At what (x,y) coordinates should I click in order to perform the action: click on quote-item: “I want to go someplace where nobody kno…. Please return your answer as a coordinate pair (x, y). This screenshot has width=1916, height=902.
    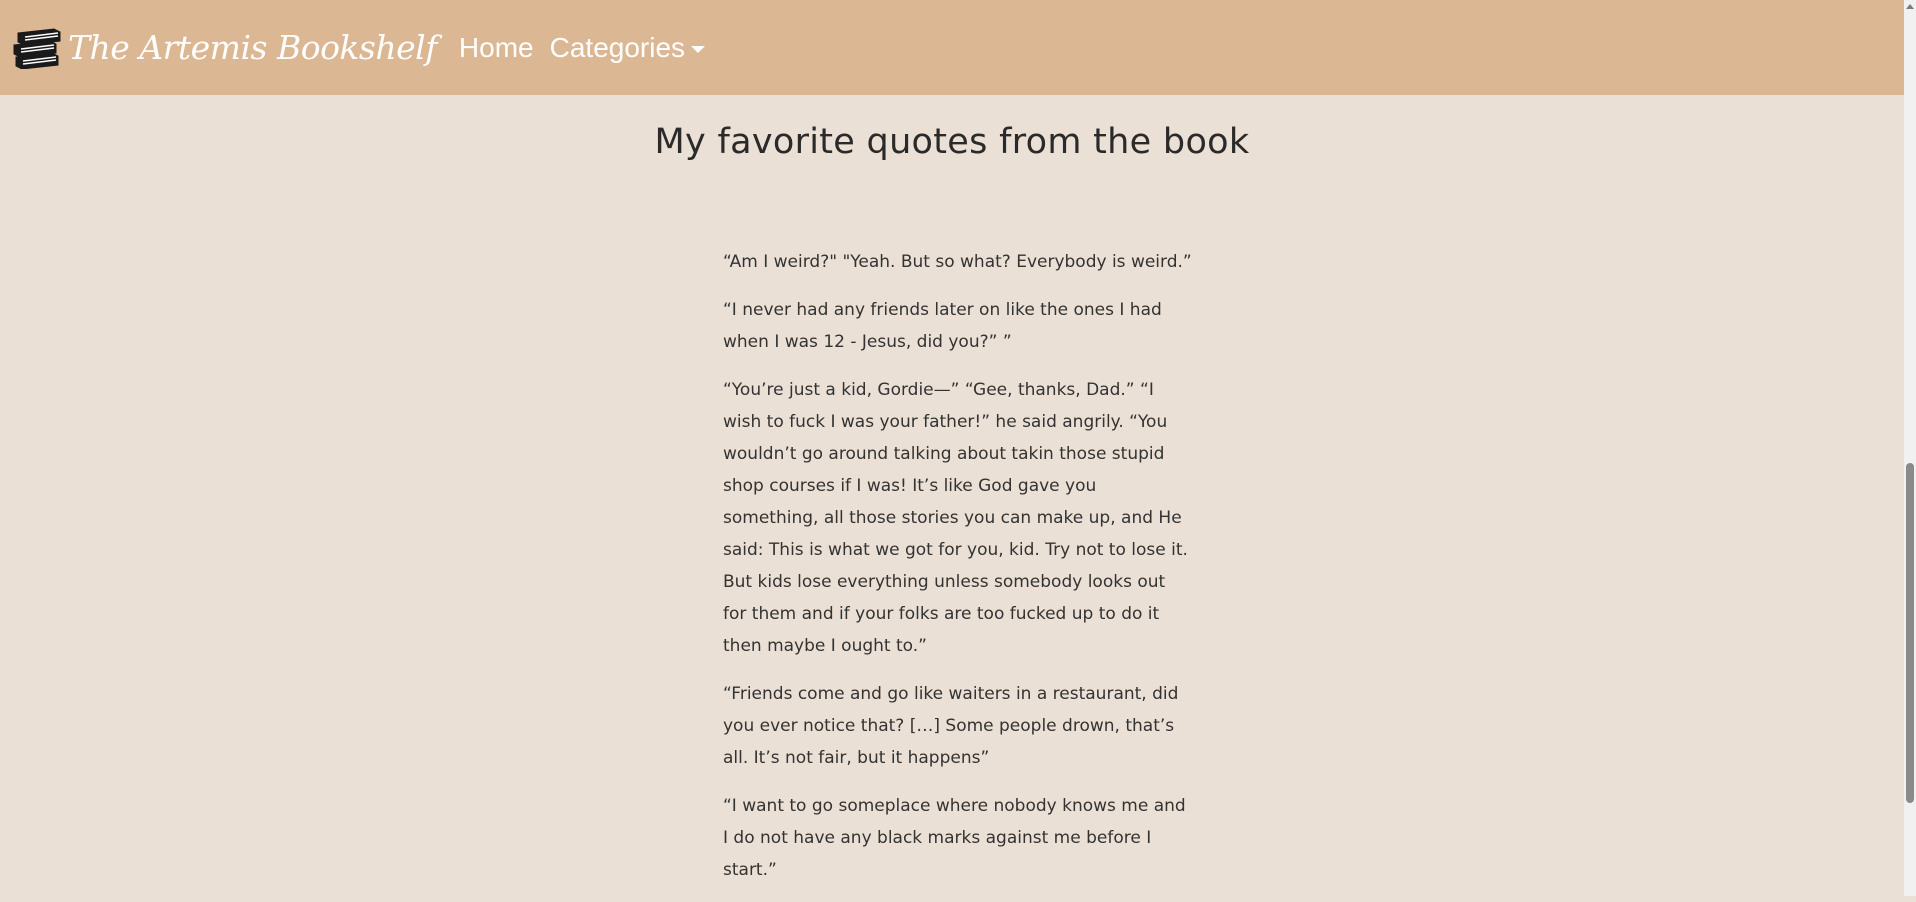
    Looking at the image, I should click on (954, 838).